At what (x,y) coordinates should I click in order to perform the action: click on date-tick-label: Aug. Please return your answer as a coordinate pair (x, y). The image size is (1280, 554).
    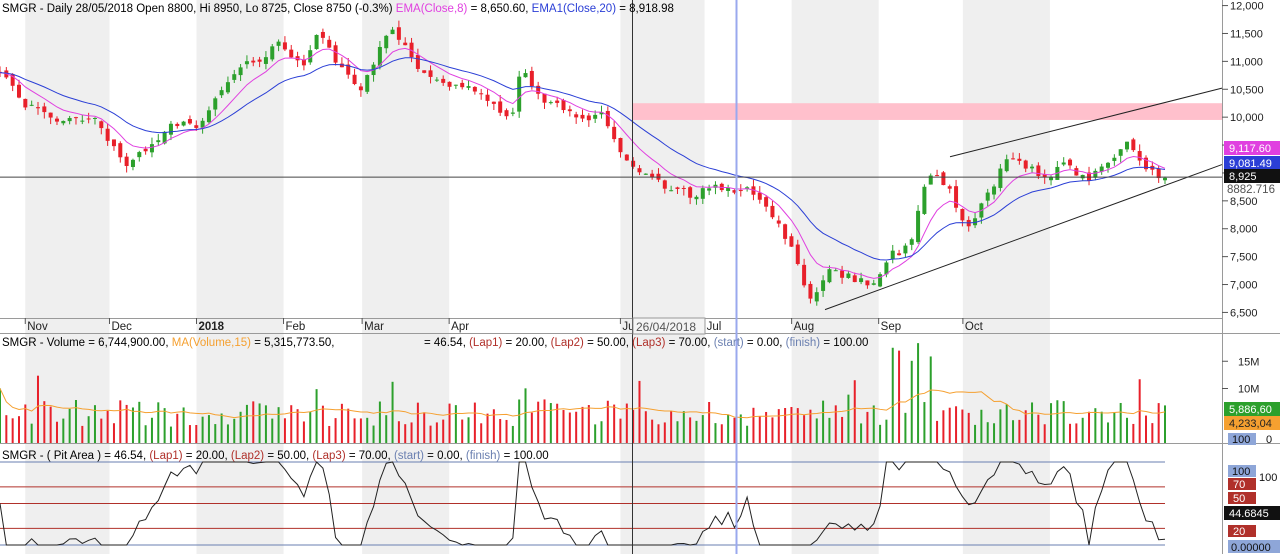
    Looking at the image, I should click on (804, 327).